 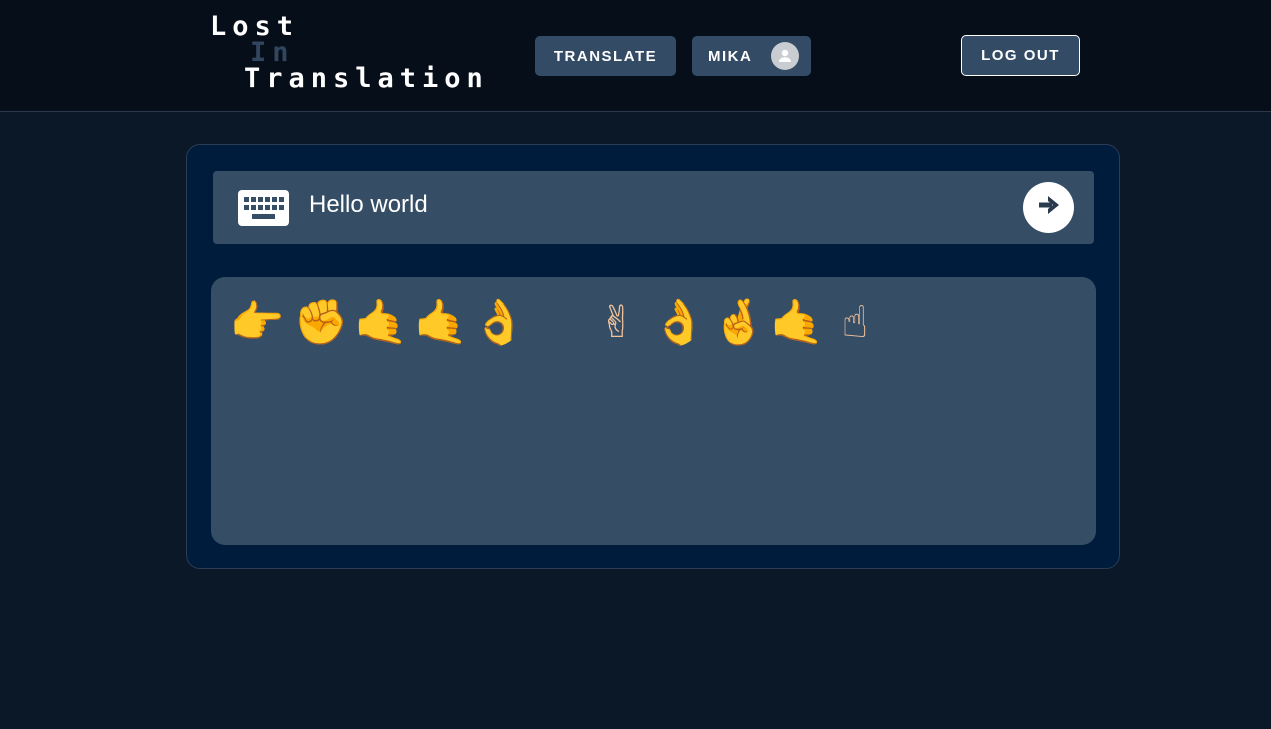 I want to click on translate-submit-button, so click(x=1048, y=207).